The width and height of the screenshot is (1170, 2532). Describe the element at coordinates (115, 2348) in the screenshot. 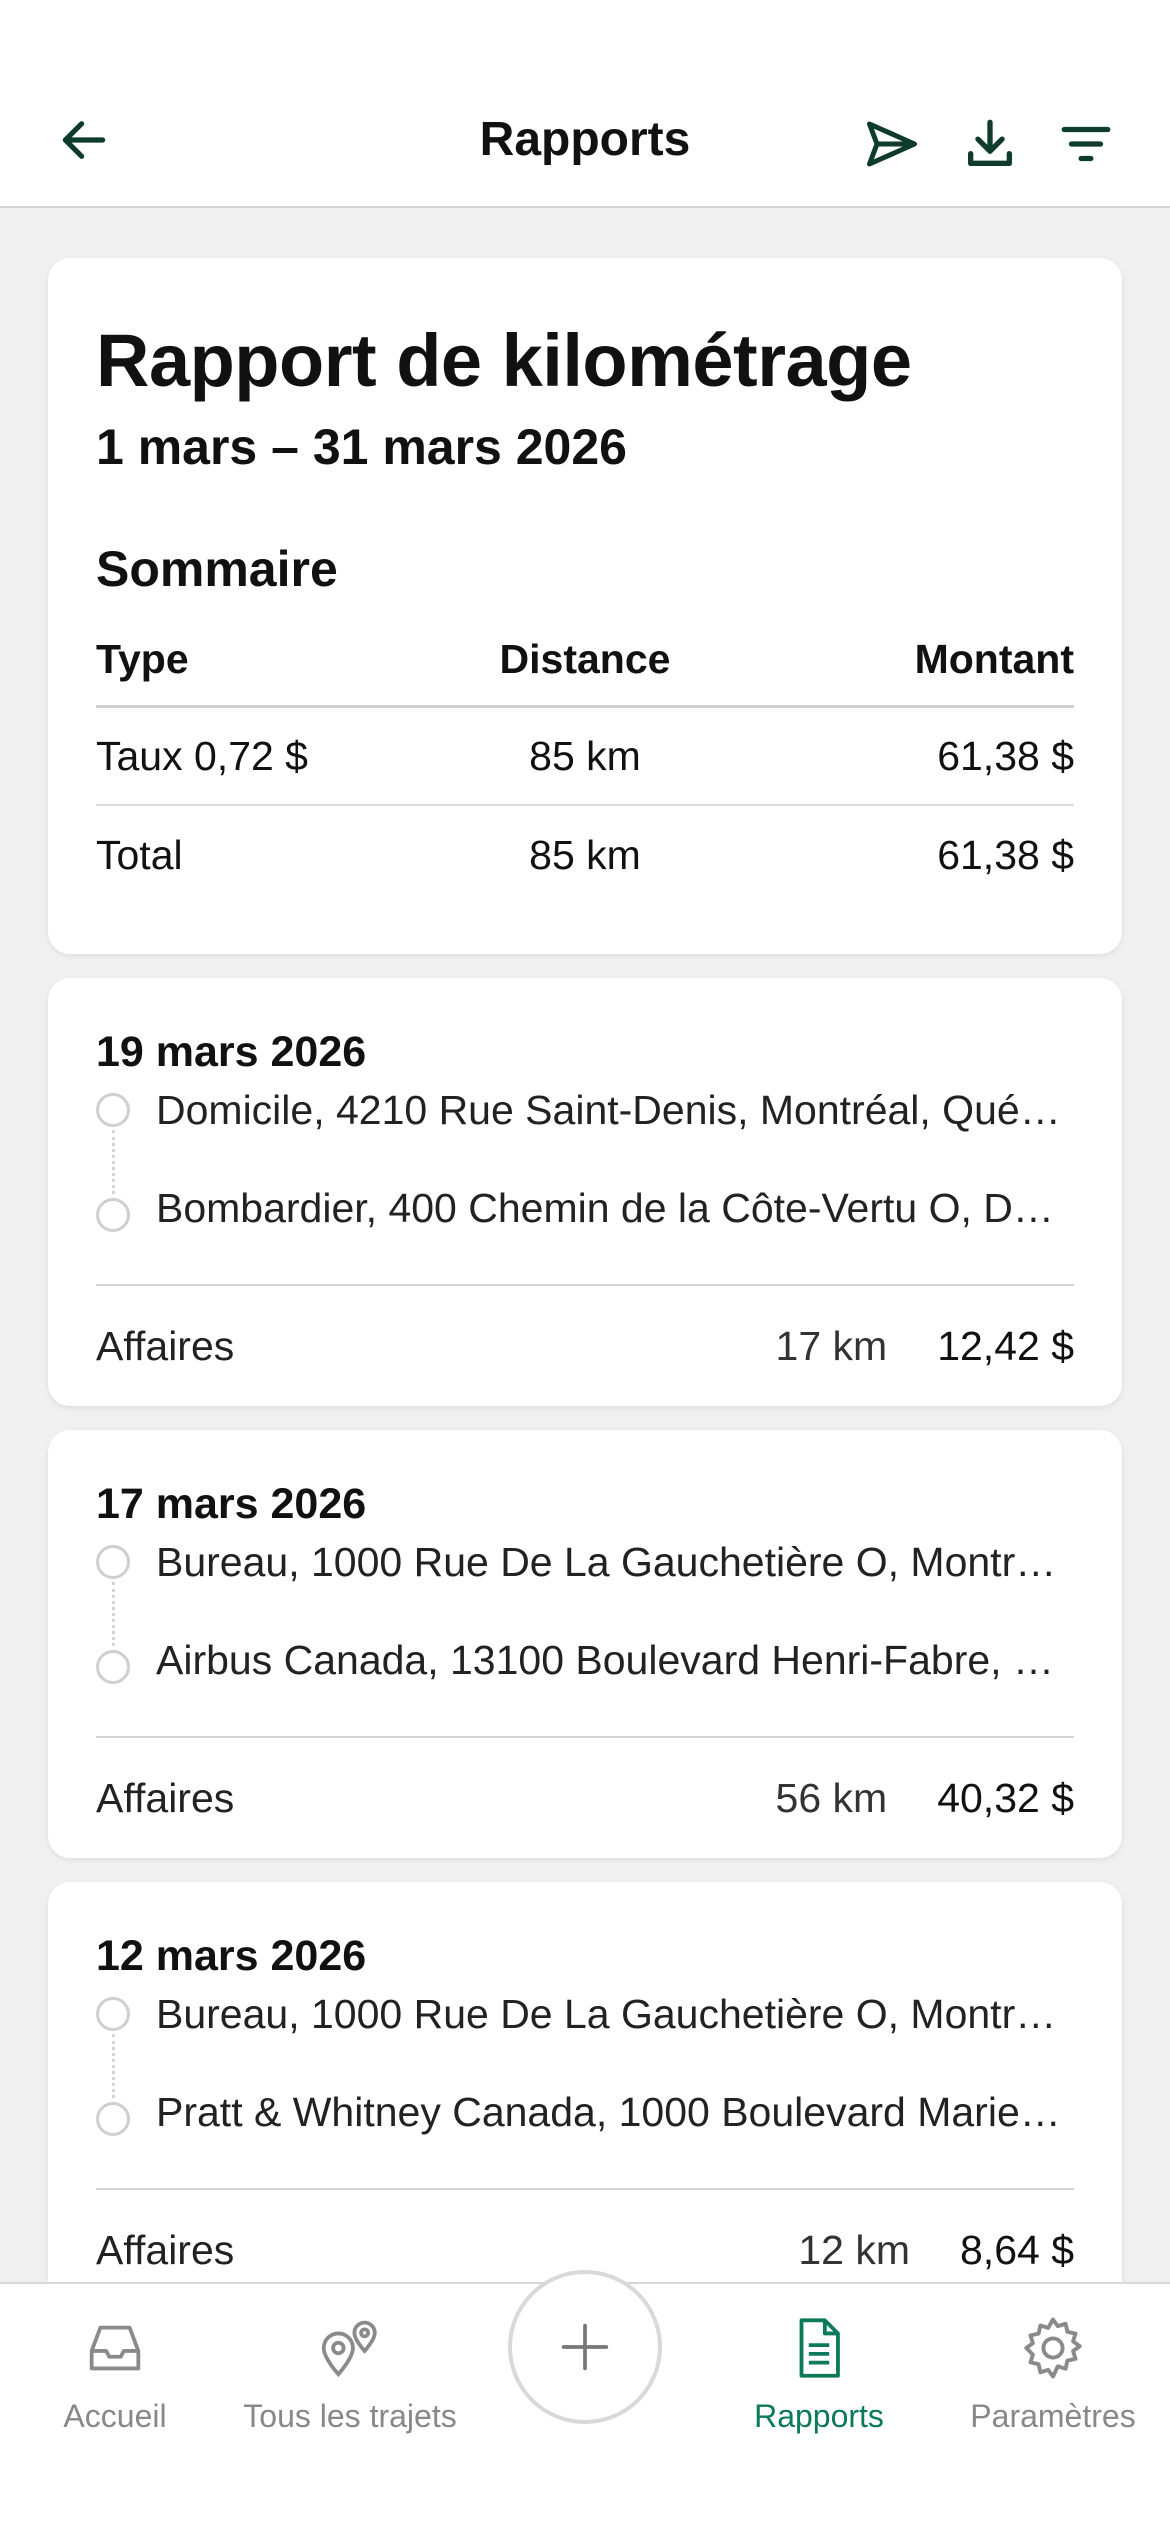

I see `inbox-icon` at that location.